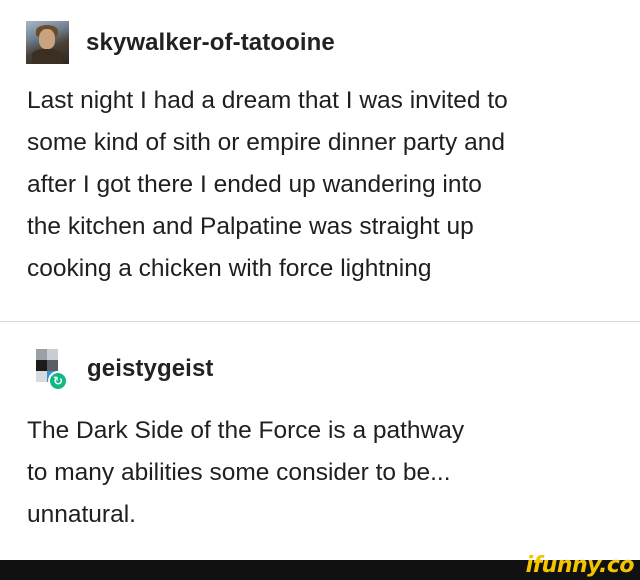 The image size is (640, 580). Describe the element at coordinates (58, 381) in the screenshot. I see `reblog-icon: ↻` at that location.